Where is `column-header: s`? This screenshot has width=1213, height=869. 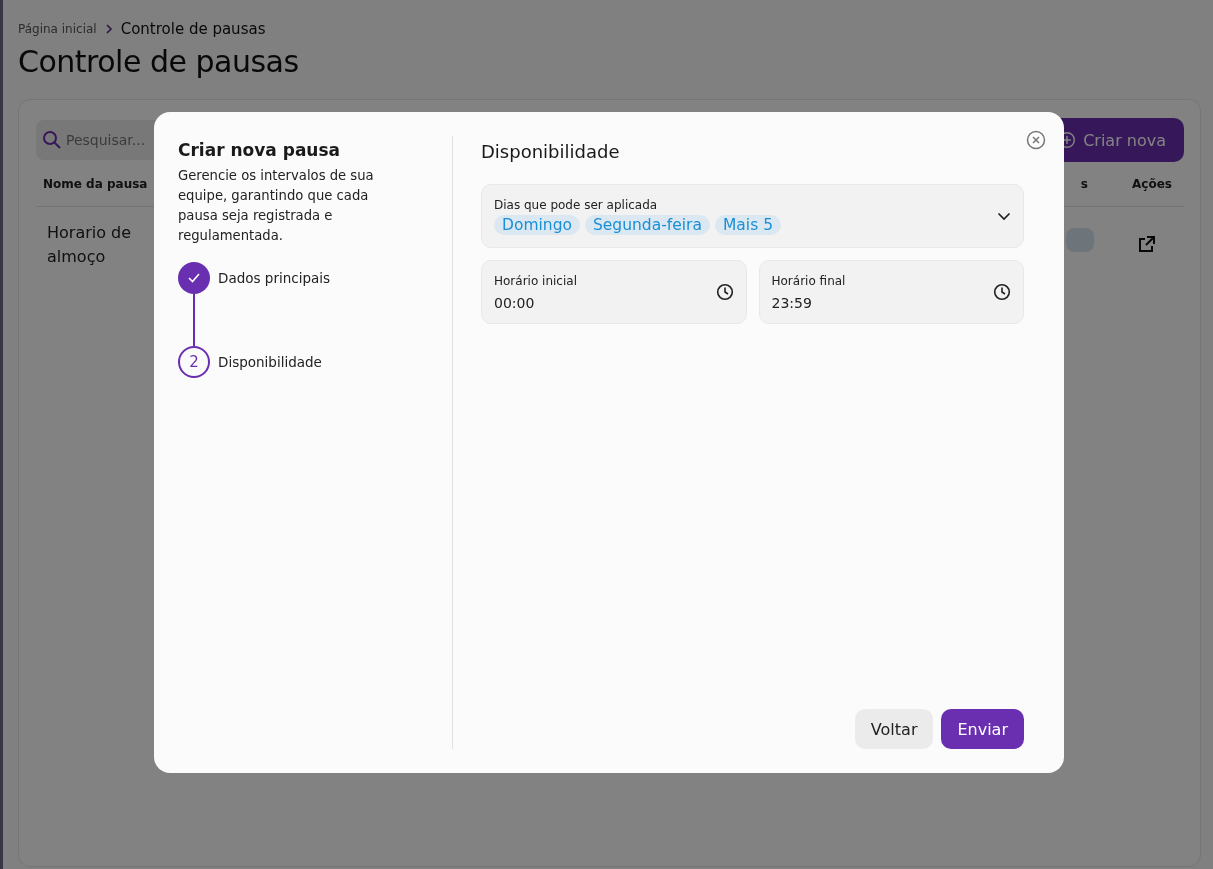
column-header: s is located at coordinates (1084, 184).